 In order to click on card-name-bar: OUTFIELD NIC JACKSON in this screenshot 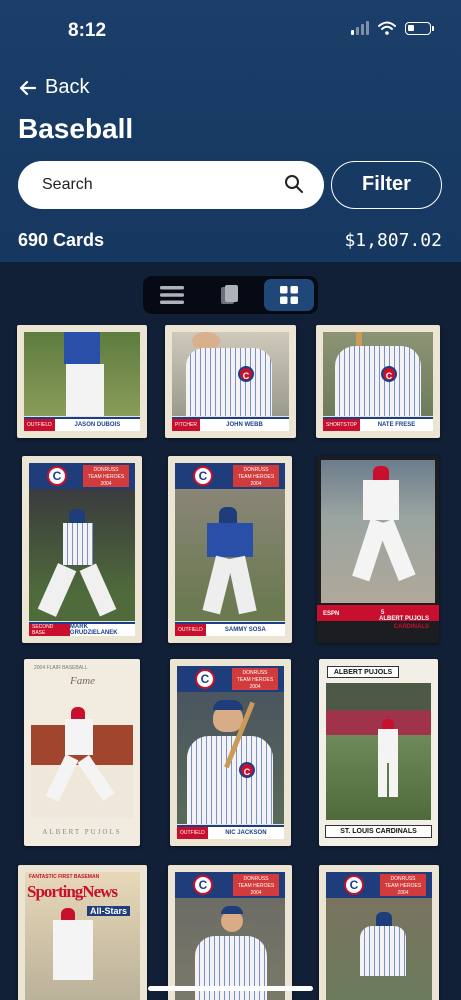, I will do `click(230, 832)`.